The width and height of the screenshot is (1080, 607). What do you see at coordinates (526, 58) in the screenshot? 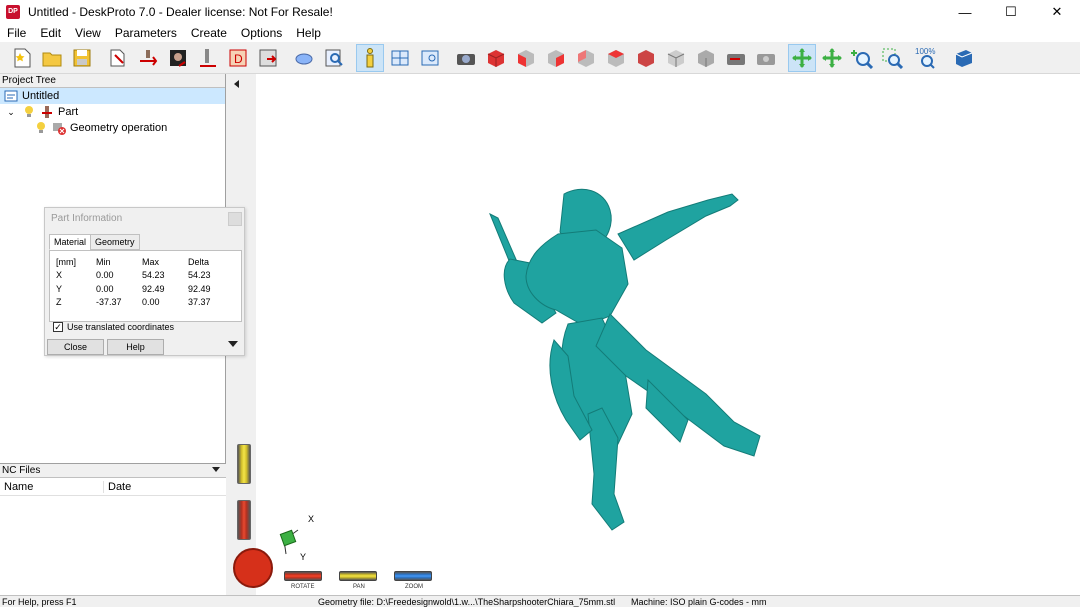
I see `view-front-icon` at bounding box center [526, 58].